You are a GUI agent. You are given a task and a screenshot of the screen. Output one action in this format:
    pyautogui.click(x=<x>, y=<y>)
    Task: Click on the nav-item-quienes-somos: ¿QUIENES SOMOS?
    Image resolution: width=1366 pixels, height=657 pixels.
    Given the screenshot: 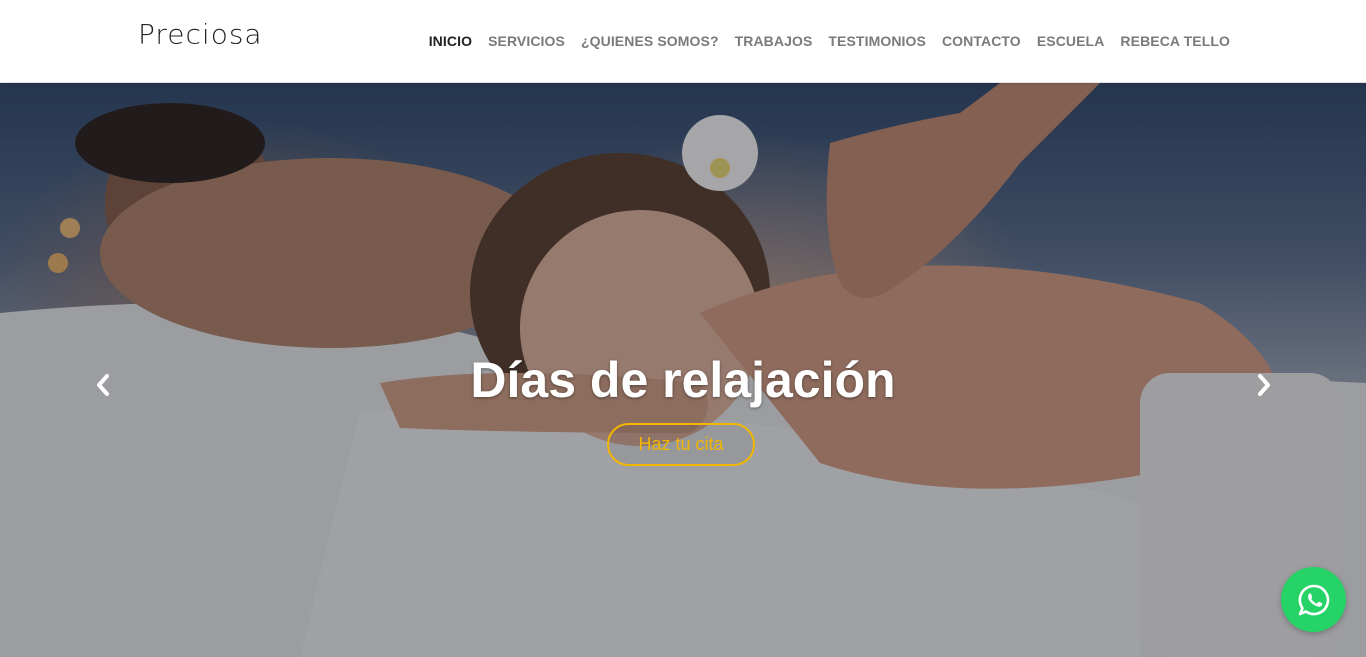 What is the action you would take?
    pyautogui.click(x=650, y=41)
    